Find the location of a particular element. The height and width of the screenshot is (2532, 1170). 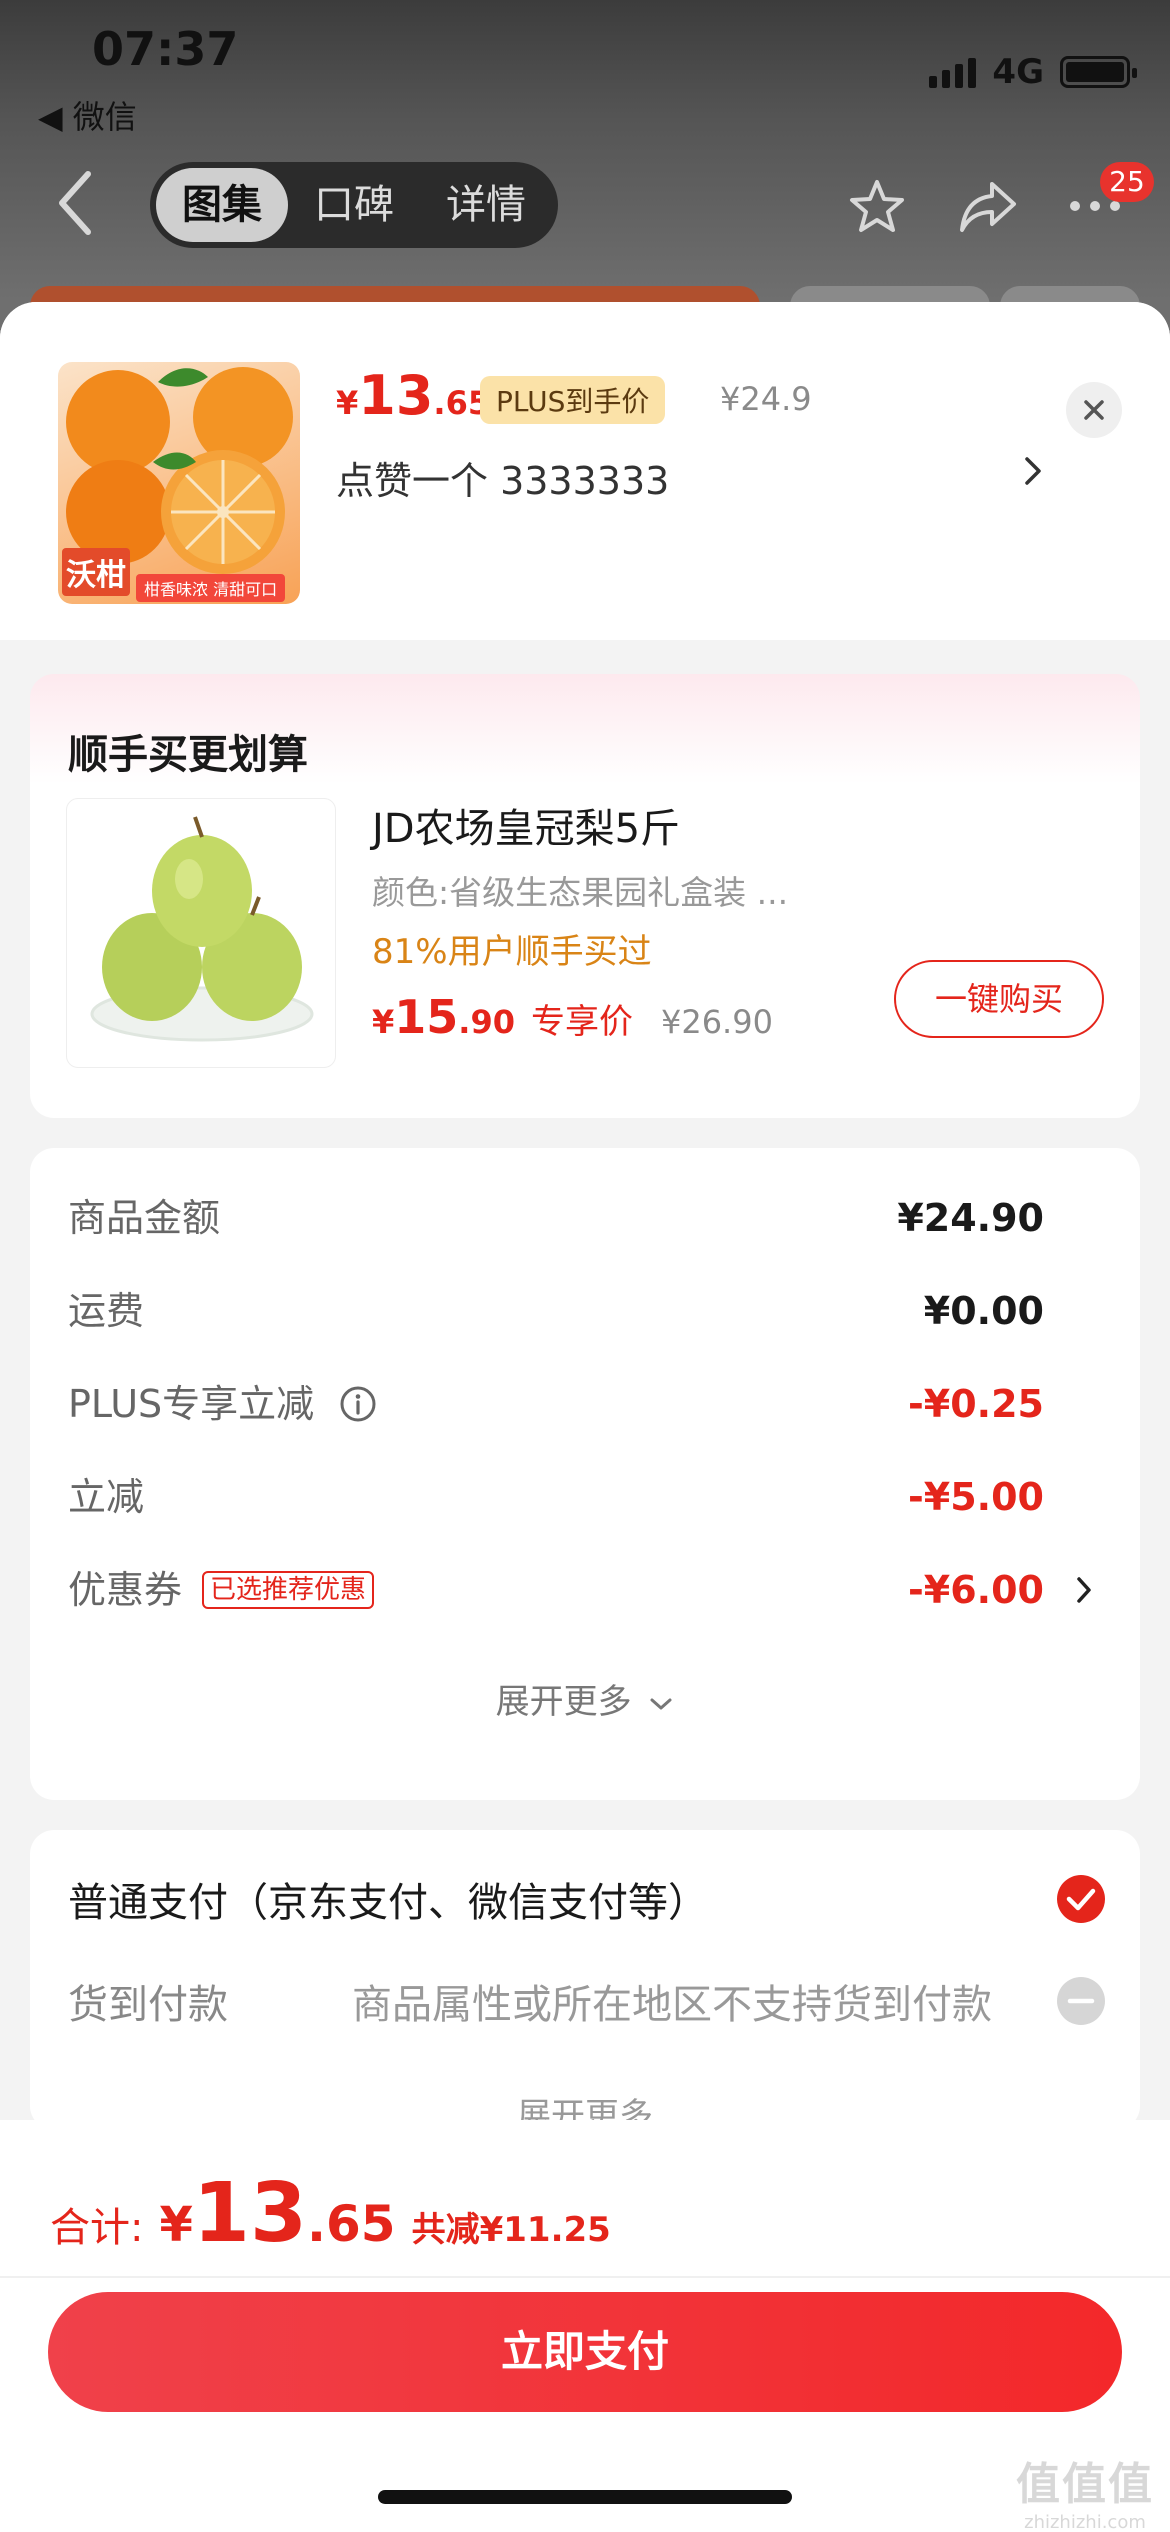

summary-row: 运费 ¥0.00 is located at coordinates (581, 1311).